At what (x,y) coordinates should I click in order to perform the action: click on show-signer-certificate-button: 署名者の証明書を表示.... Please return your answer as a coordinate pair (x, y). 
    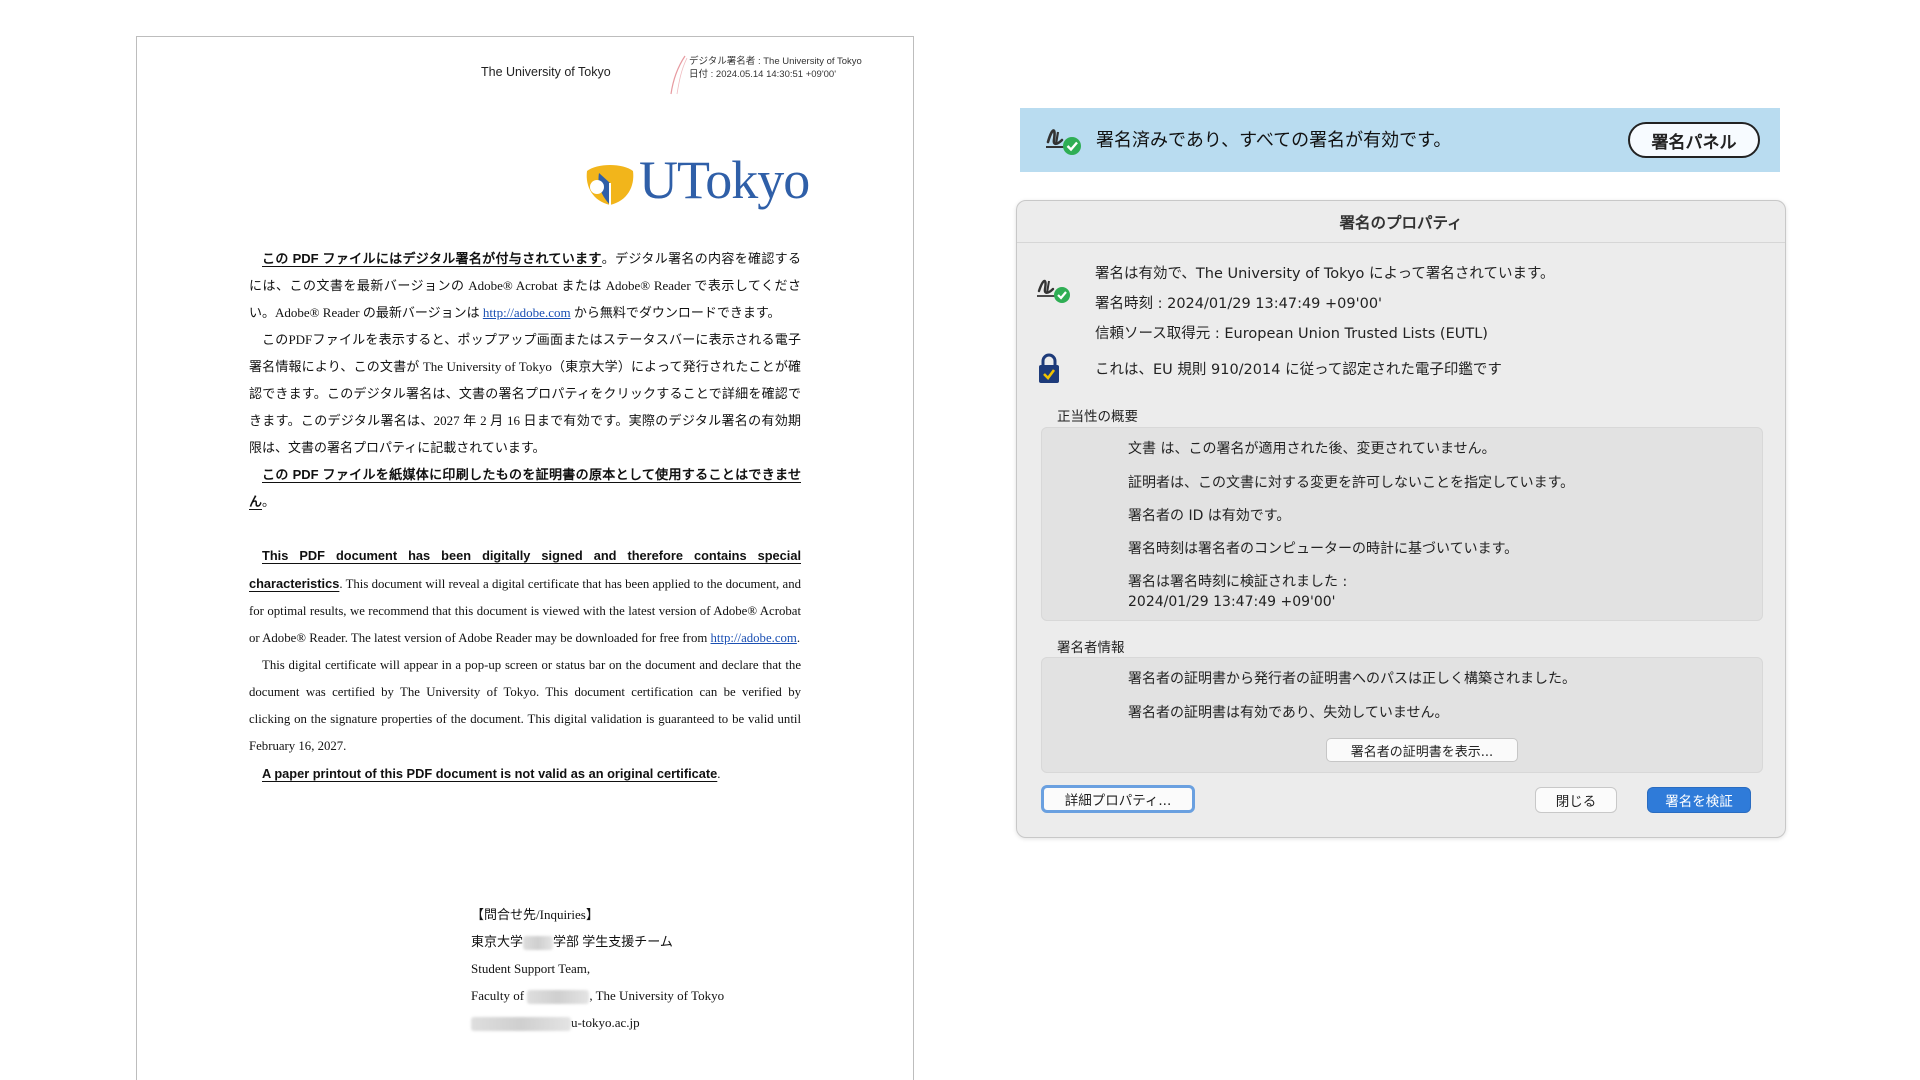
    Looking at the image, I should click on (1422, 750).